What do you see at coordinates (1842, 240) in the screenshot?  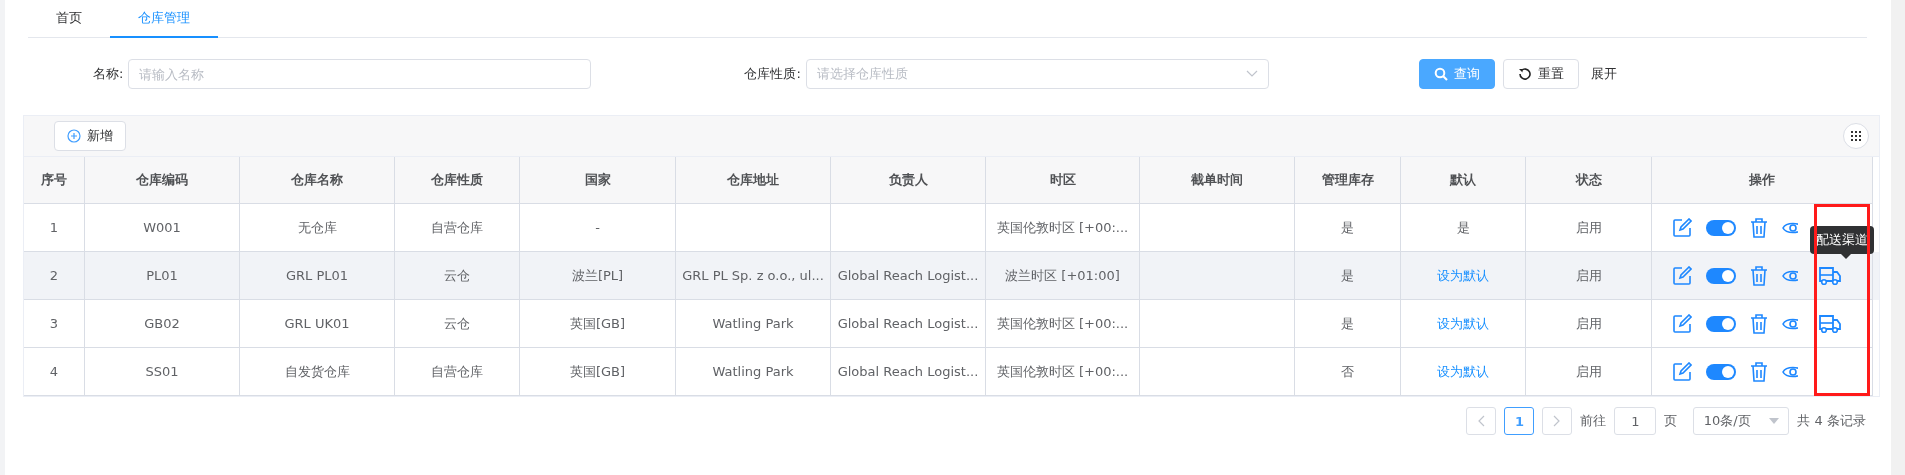 I see `tooltip: 配送渠道` at bounding box center [1842, 240].